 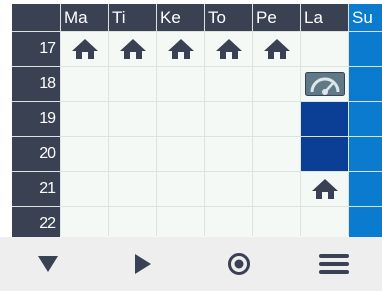 I want to click on grid-corner, so click(x=36, y=17).